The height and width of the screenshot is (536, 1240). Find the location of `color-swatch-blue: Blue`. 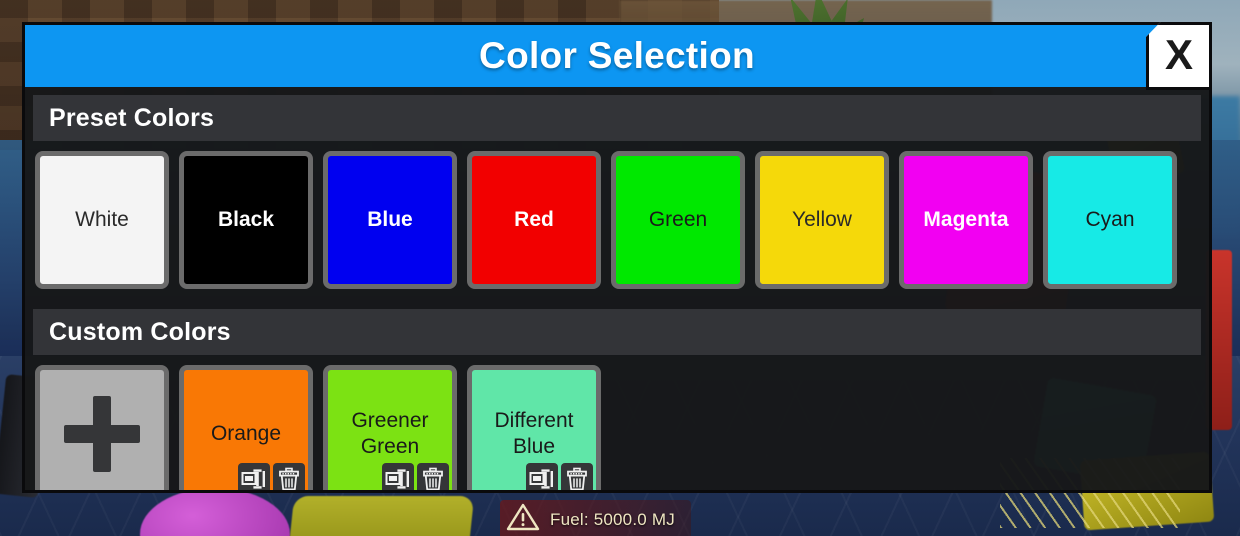

color-swatch-blue: Blue is located at coordinates (390, 220).